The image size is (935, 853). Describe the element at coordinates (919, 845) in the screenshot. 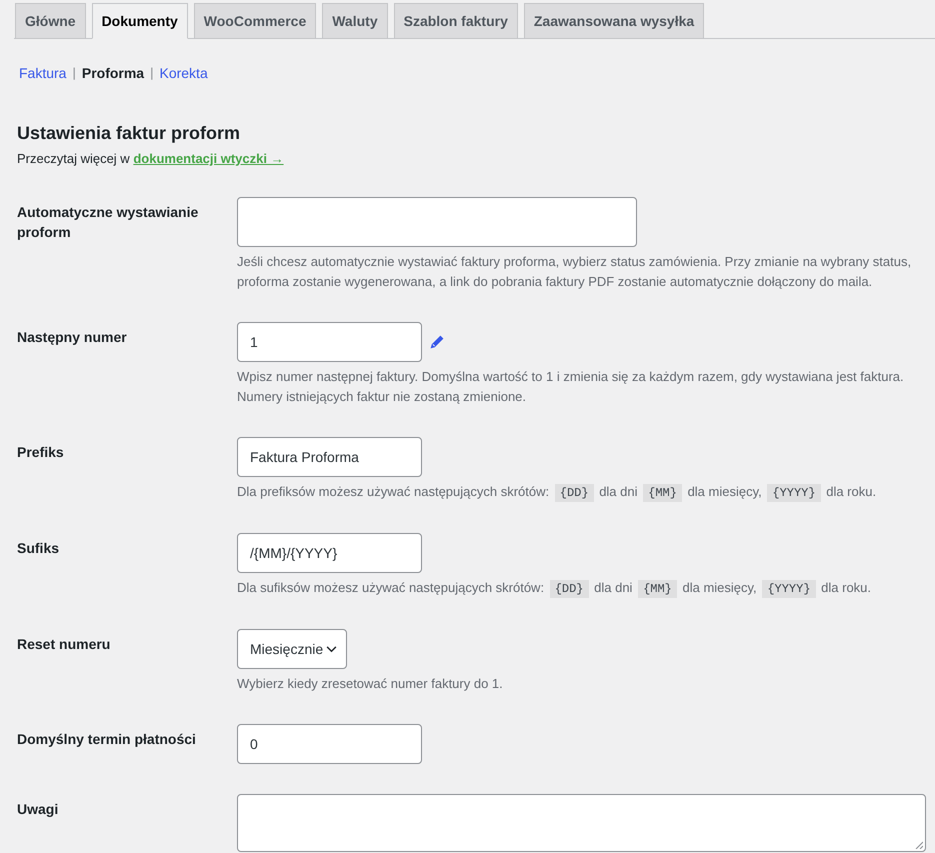

I see `resize-grip-icon` at that location.